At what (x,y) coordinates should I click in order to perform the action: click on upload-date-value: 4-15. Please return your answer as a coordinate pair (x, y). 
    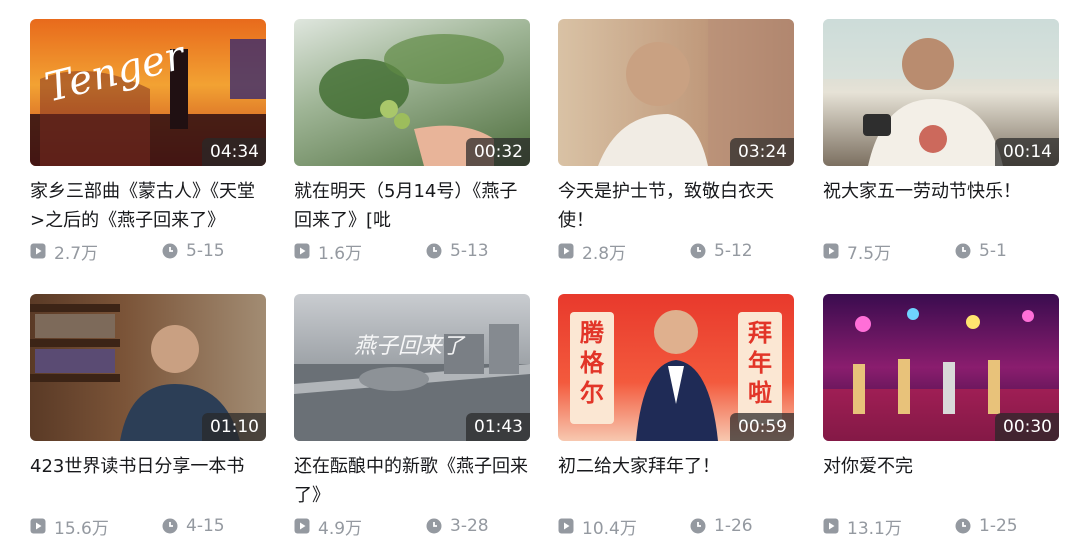
    Looking at the image, I should click on (205, 526).